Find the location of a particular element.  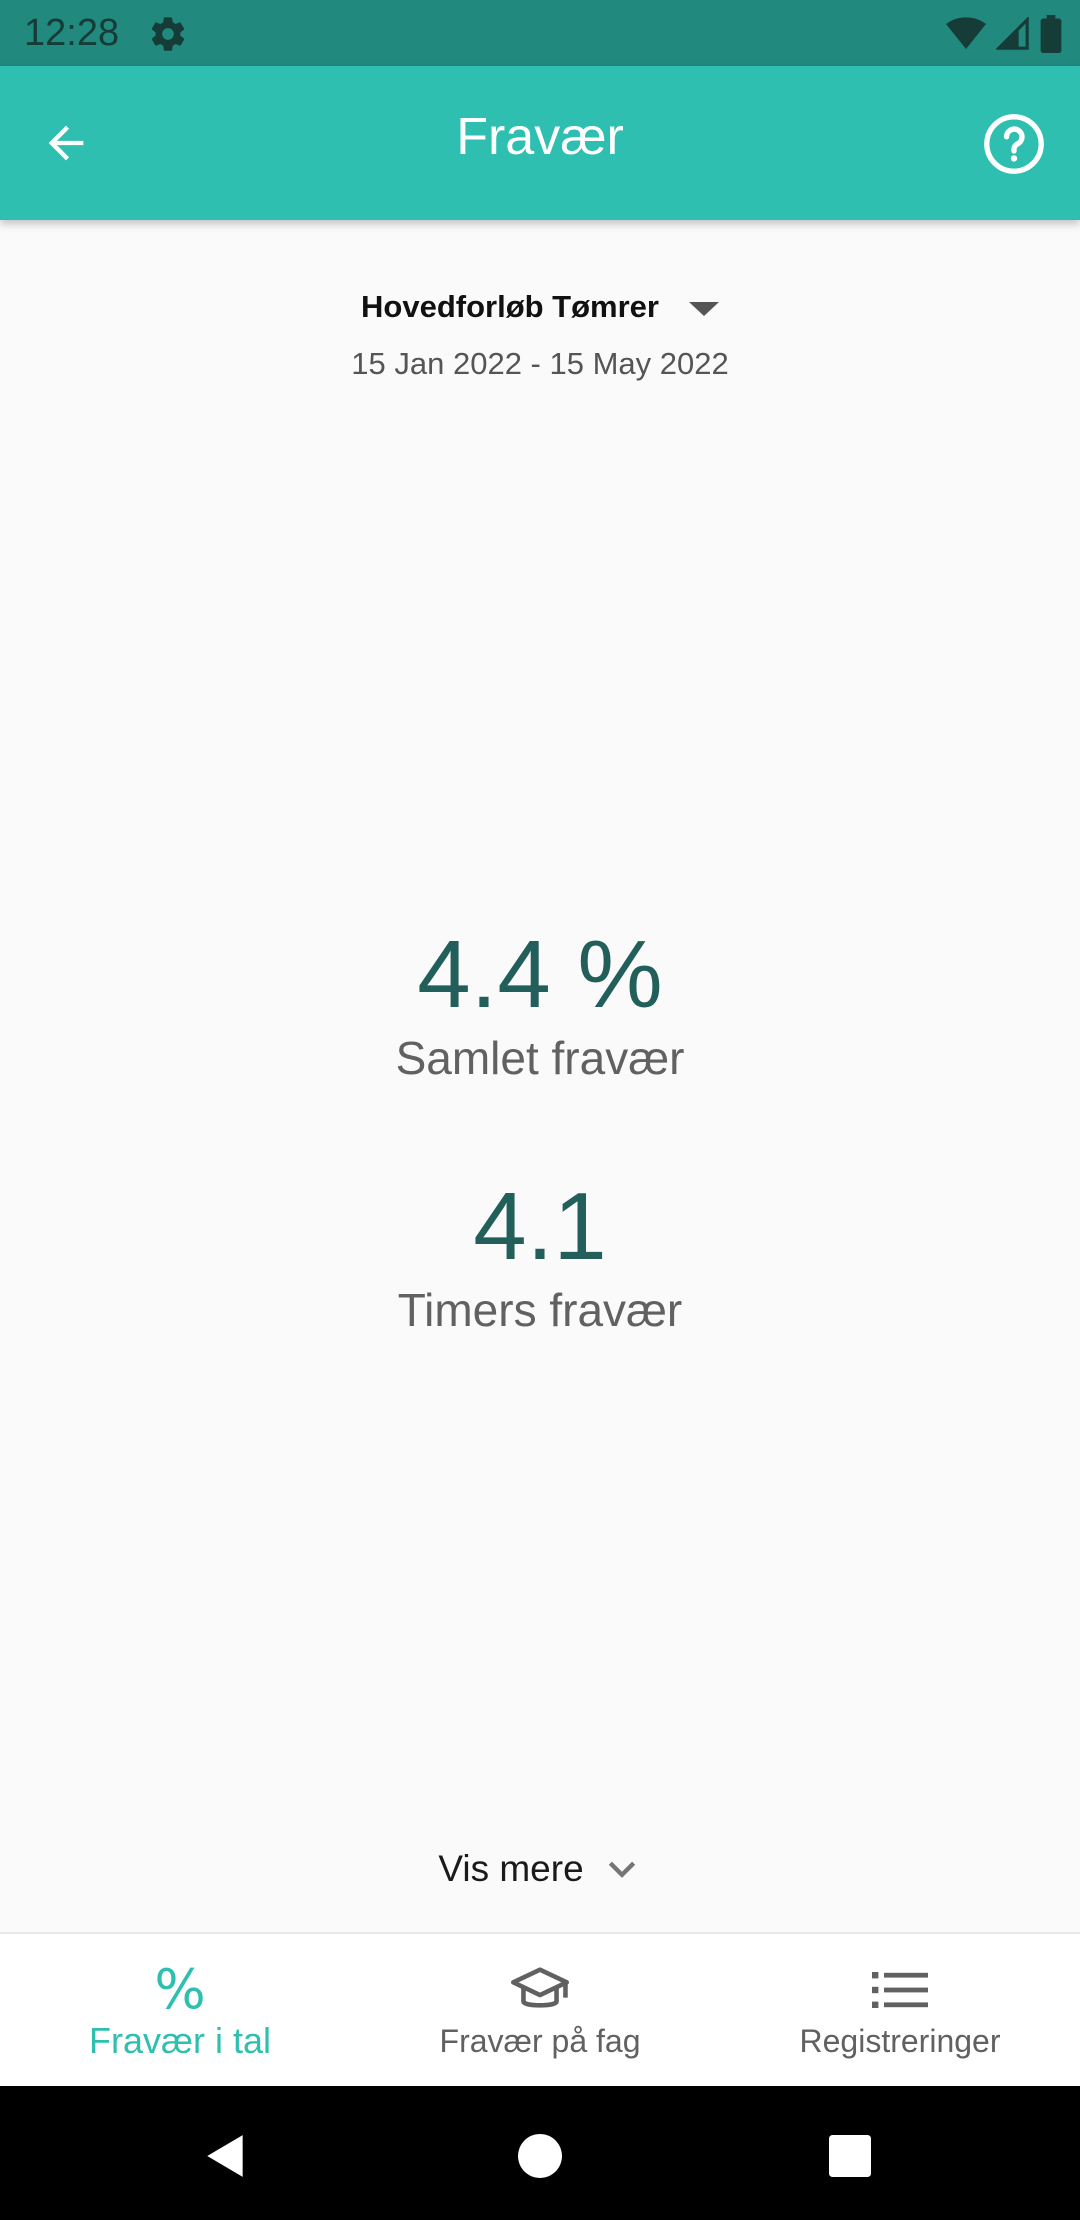

tab-fravaer-i-tal: % Fravær i tal is located at coordinates (180, 2011).